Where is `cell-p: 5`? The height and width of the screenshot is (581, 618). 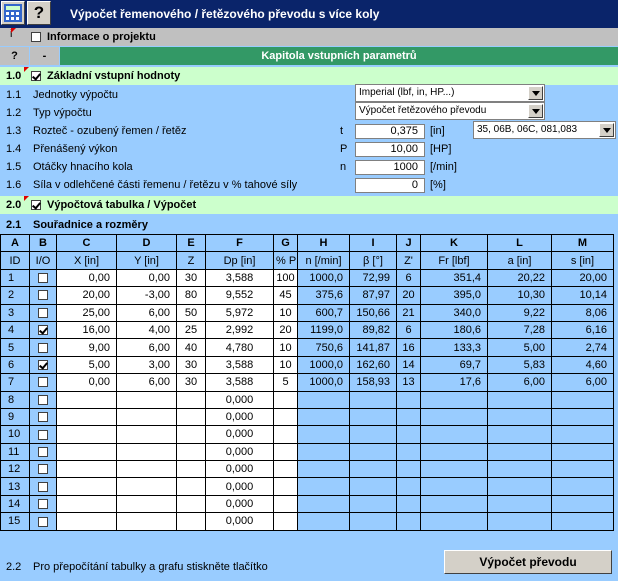 cell-p: 5 is located at coordinates (285, 382).